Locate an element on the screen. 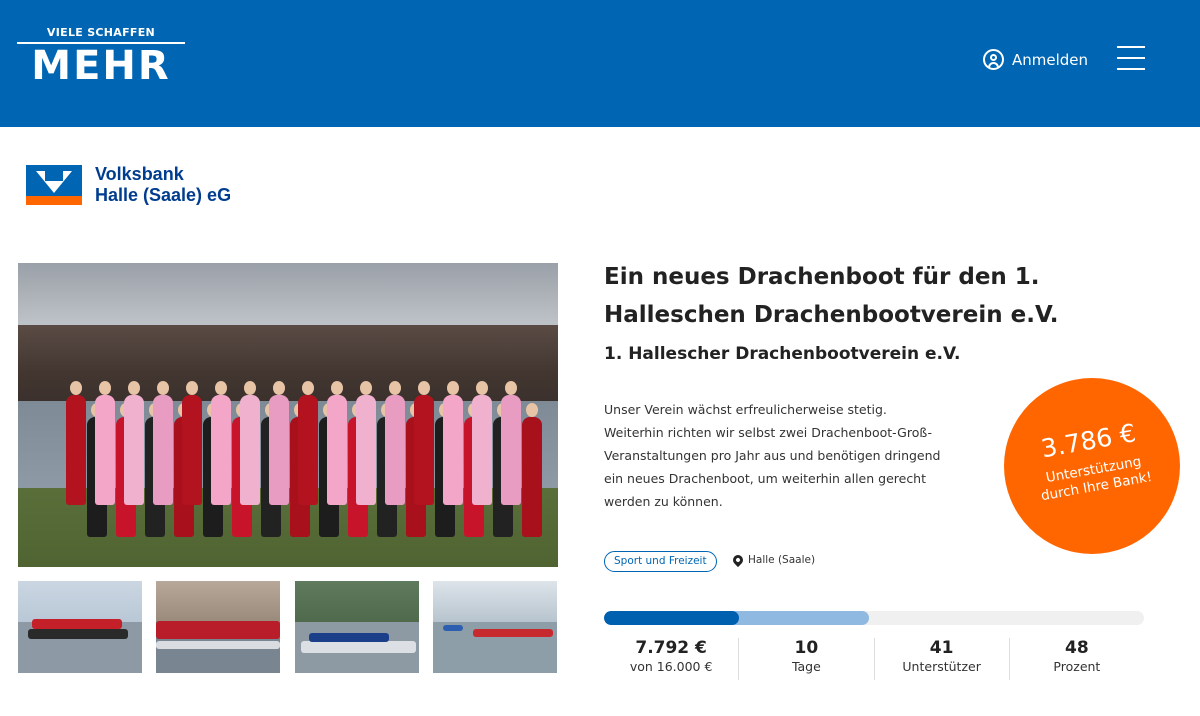 The height and width of the screenshot is (716, 1200). logo-wordmark: MEHR is located at coordinates (101, 66).